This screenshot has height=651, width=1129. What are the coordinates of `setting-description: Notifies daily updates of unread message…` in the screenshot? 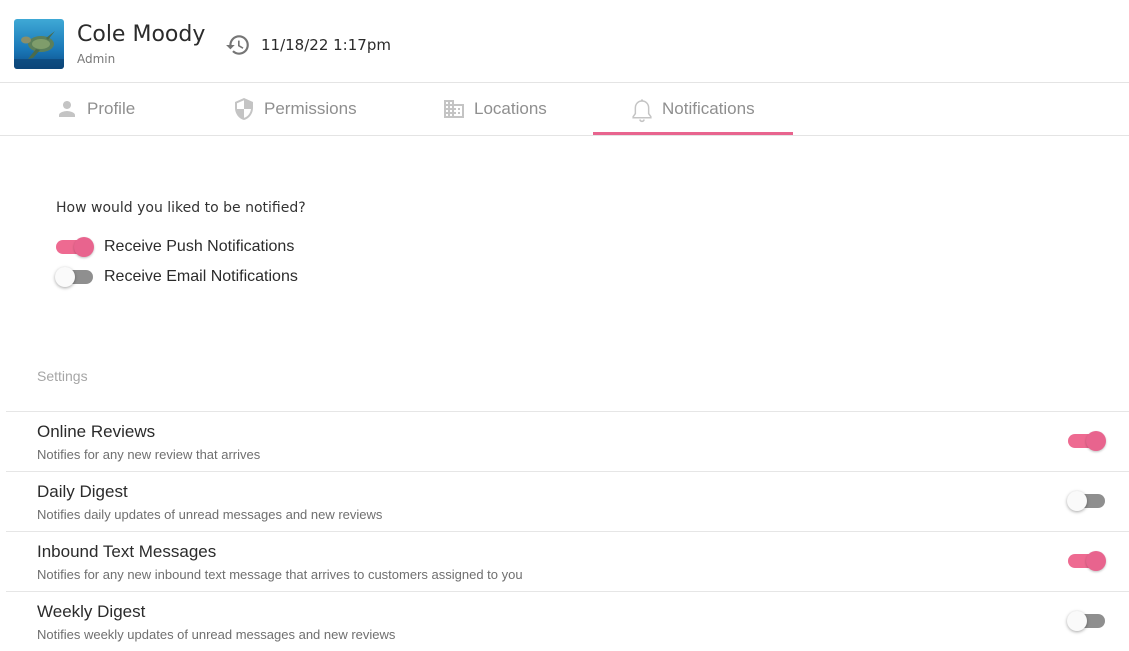 It's located at (210, 514).